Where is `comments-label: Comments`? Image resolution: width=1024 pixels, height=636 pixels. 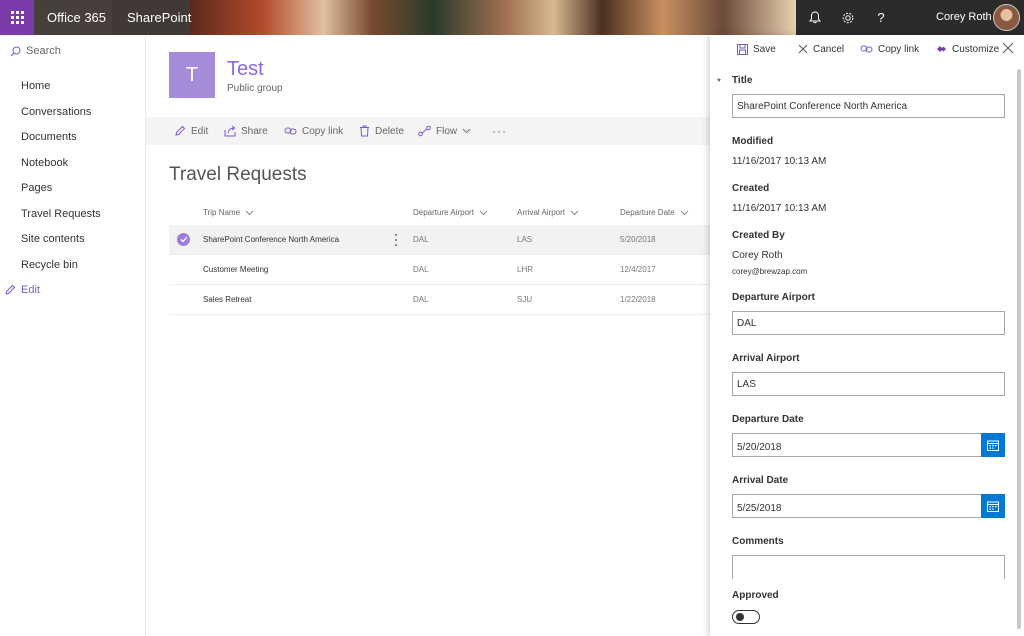
comments-label: Comments is located at coordinates (758, 541).